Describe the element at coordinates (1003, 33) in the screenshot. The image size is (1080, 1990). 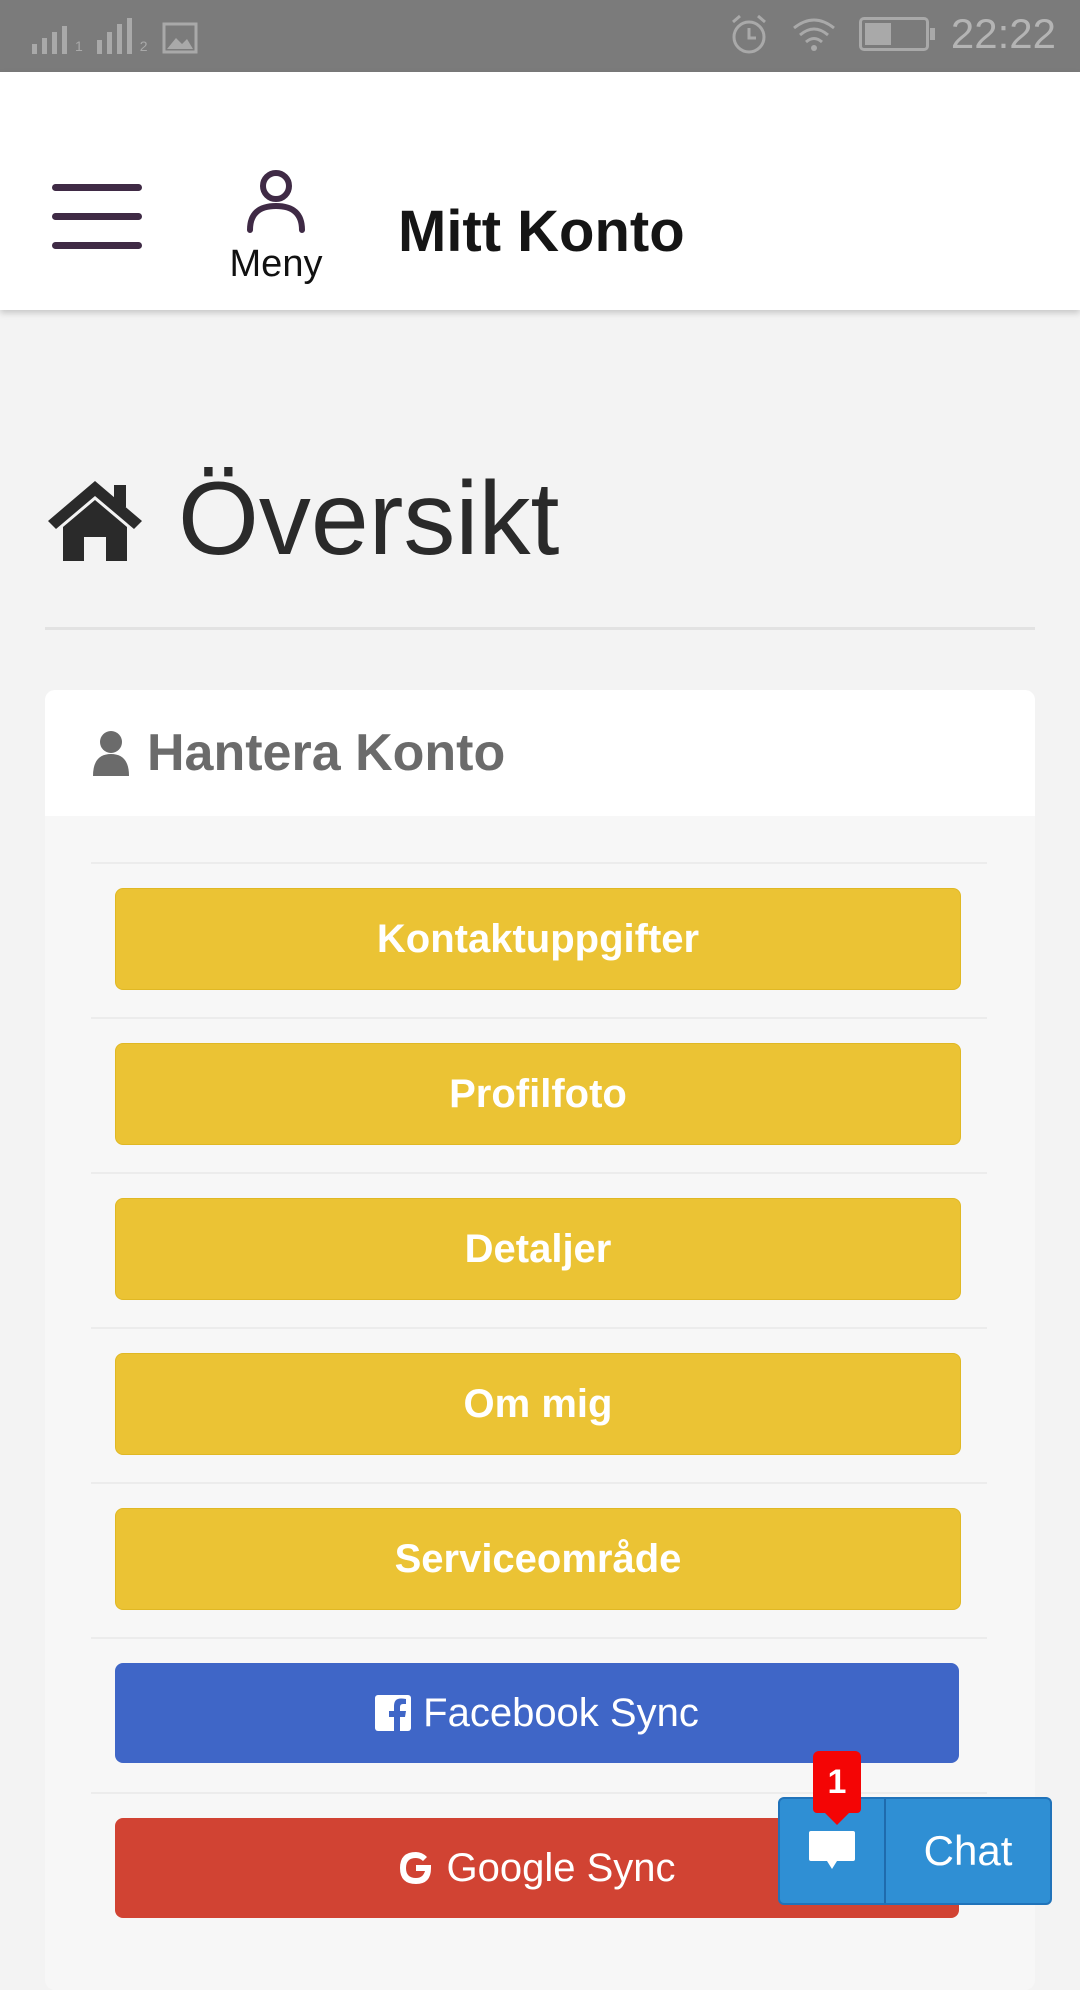
I see `status-time: 22:22` at that location.